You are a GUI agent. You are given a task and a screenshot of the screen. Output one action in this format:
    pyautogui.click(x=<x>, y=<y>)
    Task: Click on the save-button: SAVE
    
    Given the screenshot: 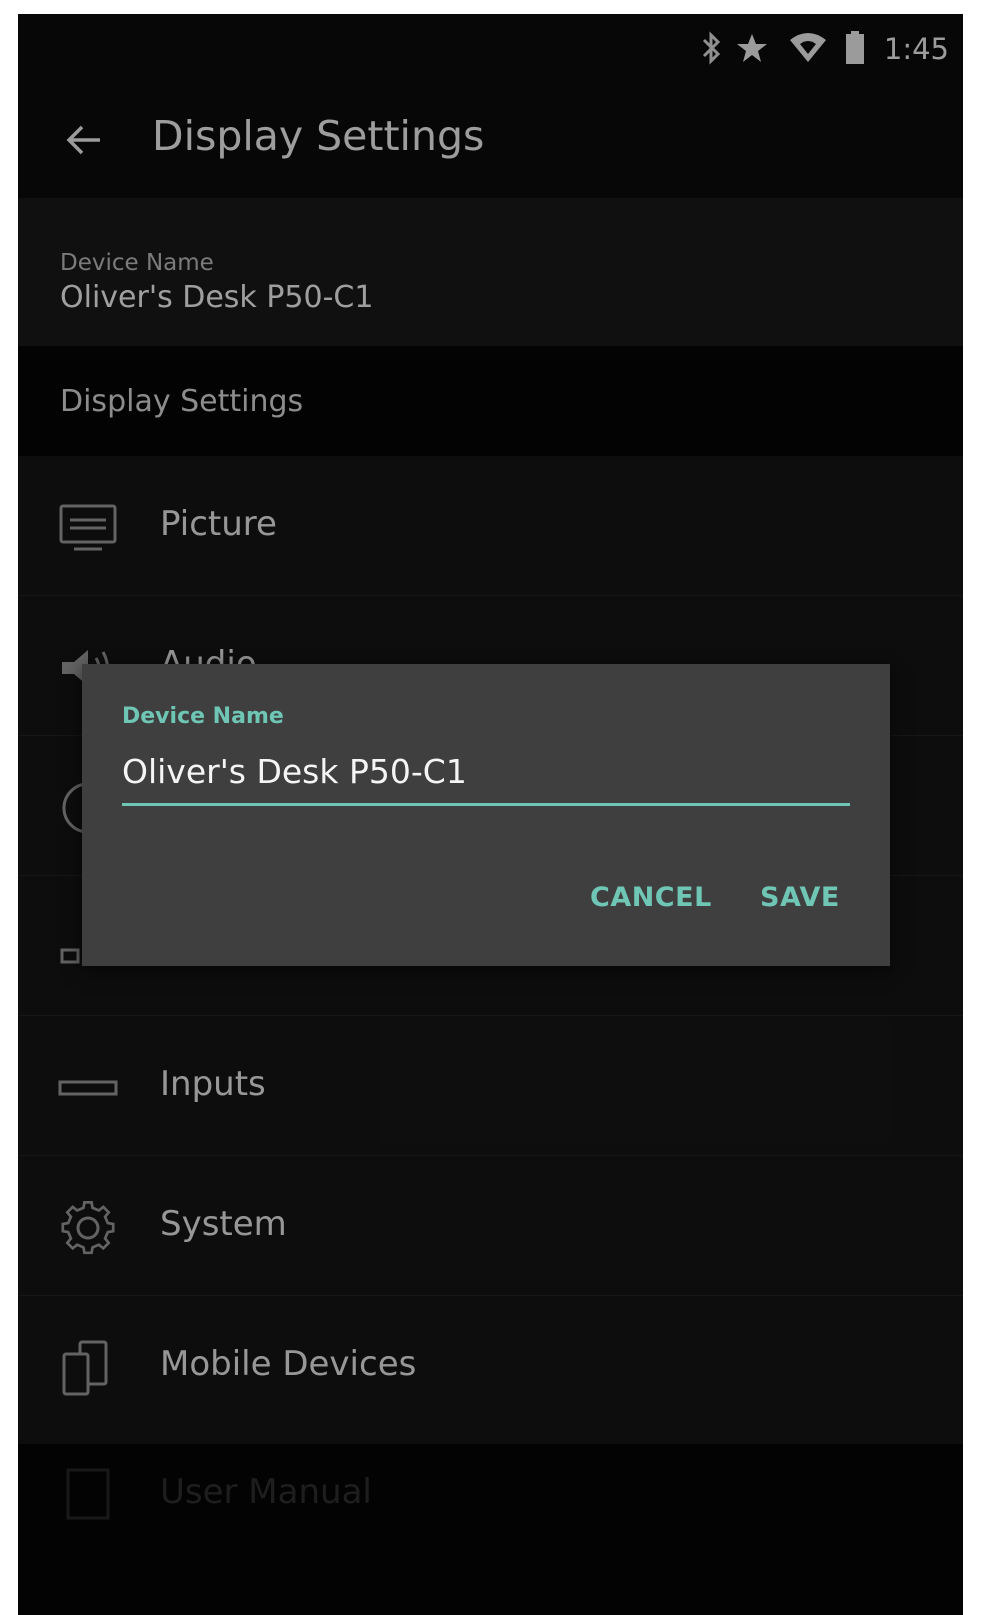 What is the action you would take?
    pyautogui.click(x=800, y=897)
    